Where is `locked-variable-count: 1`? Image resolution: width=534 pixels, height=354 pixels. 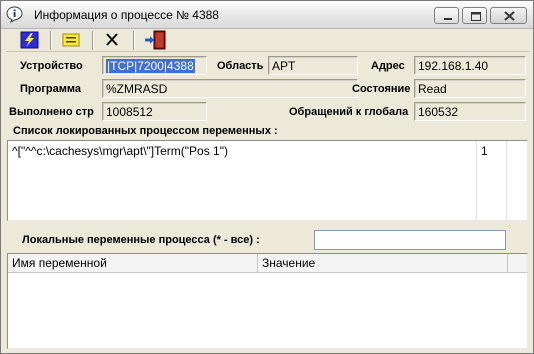 locked-variable-count: 1 is located at coordinates (484, 151).